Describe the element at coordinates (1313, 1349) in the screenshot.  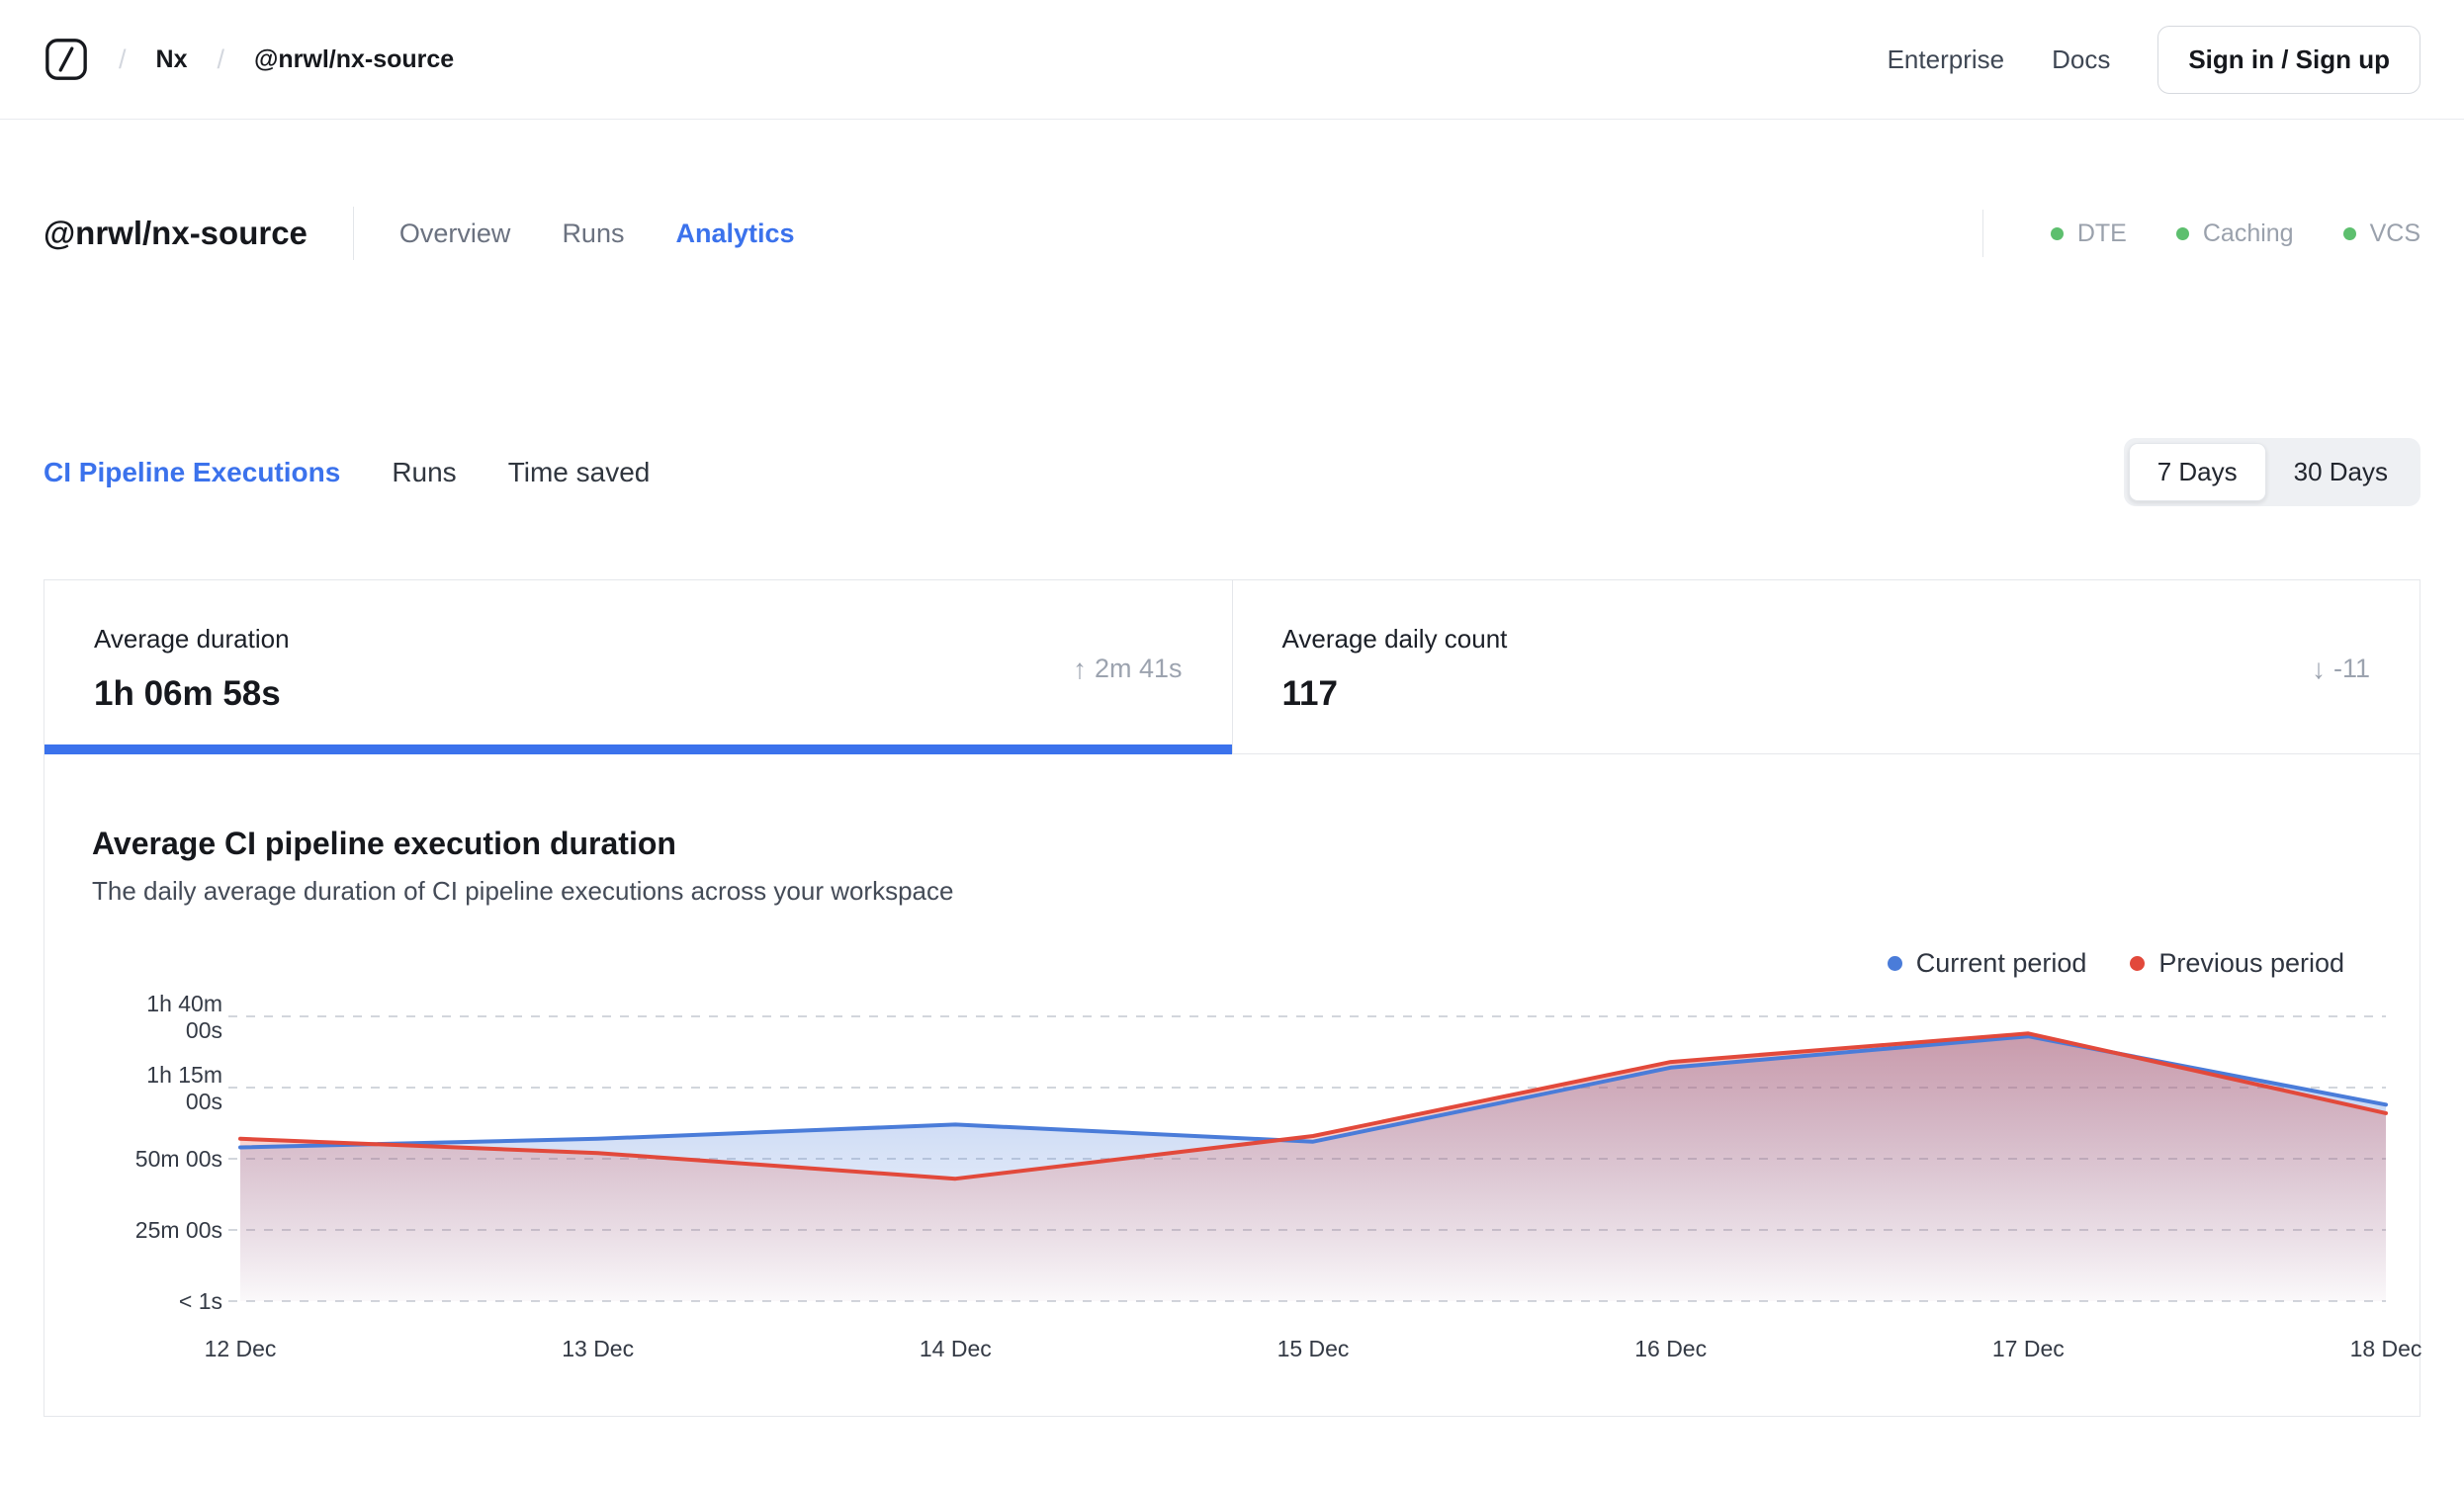
I see `svg-text: 15 Dec` at that location.